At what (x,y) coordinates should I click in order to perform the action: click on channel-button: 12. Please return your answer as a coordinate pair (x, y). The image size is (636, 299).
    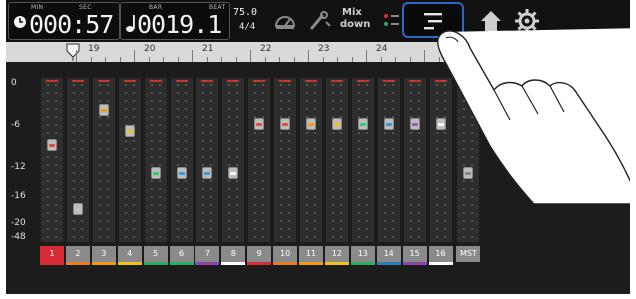
    Looking at the image, I should click on (336, 254).